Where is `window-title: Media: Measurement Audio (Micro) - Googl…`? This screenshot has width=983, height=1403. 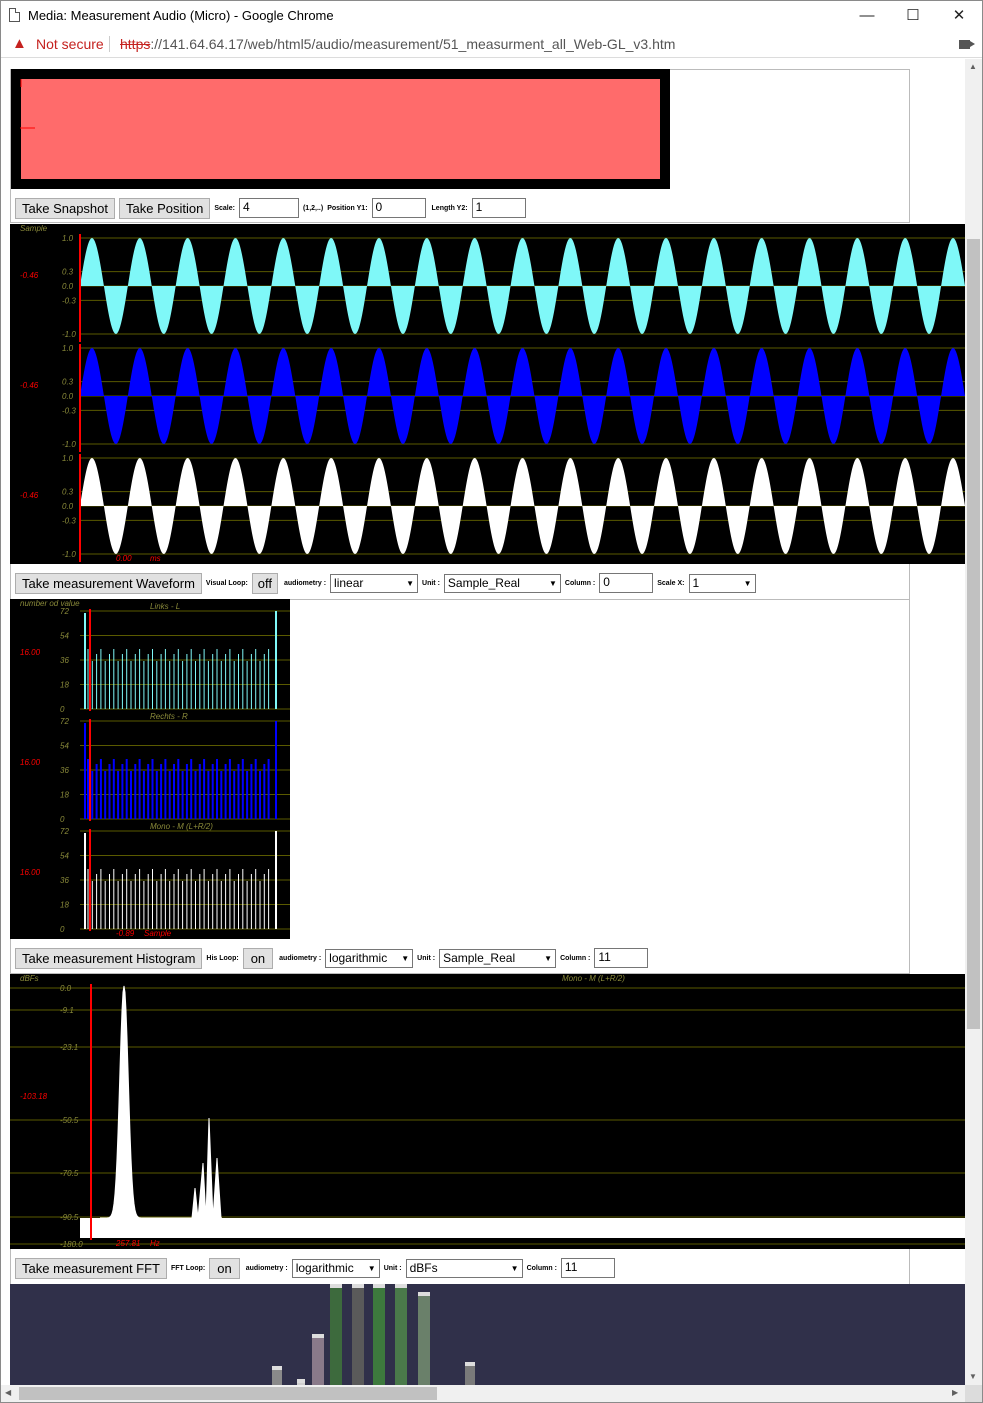
window-title: Media: Measurement Audio (Micro) - Googl… is located at coordinates (181, 15).